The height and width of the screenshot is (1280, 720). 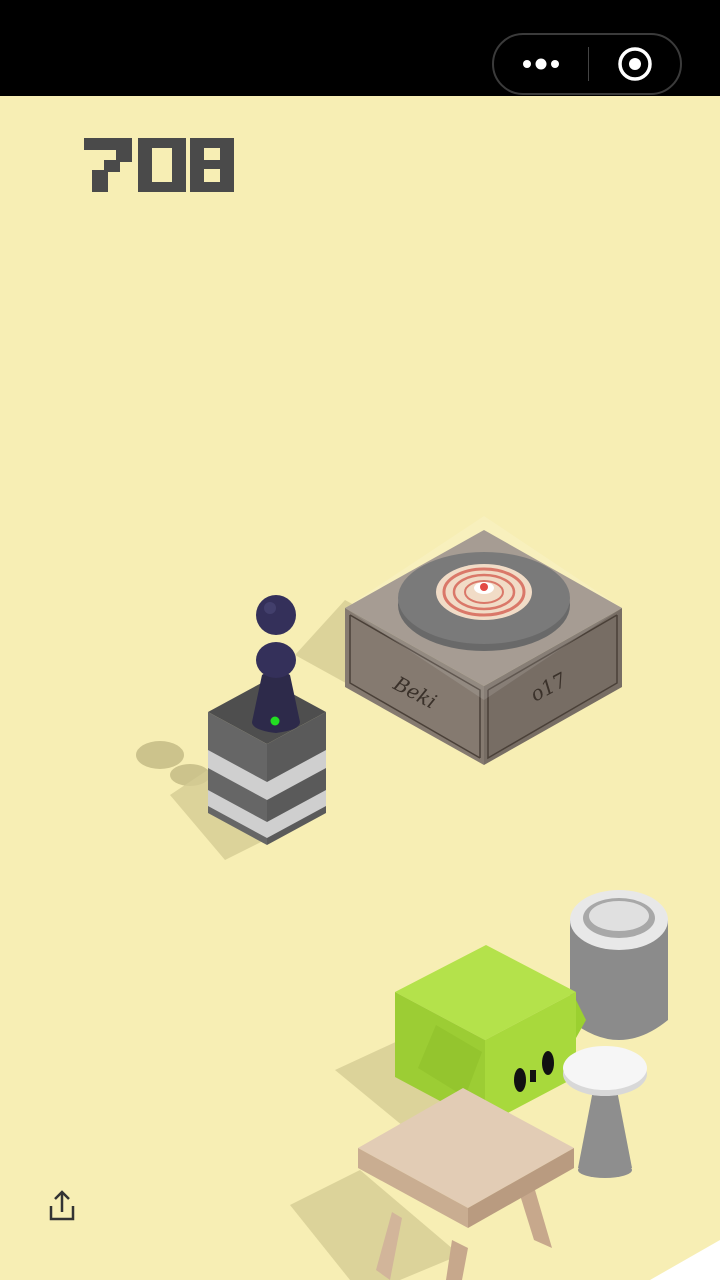 I want to click on target-circle-icon, so click(x=635, y=64).